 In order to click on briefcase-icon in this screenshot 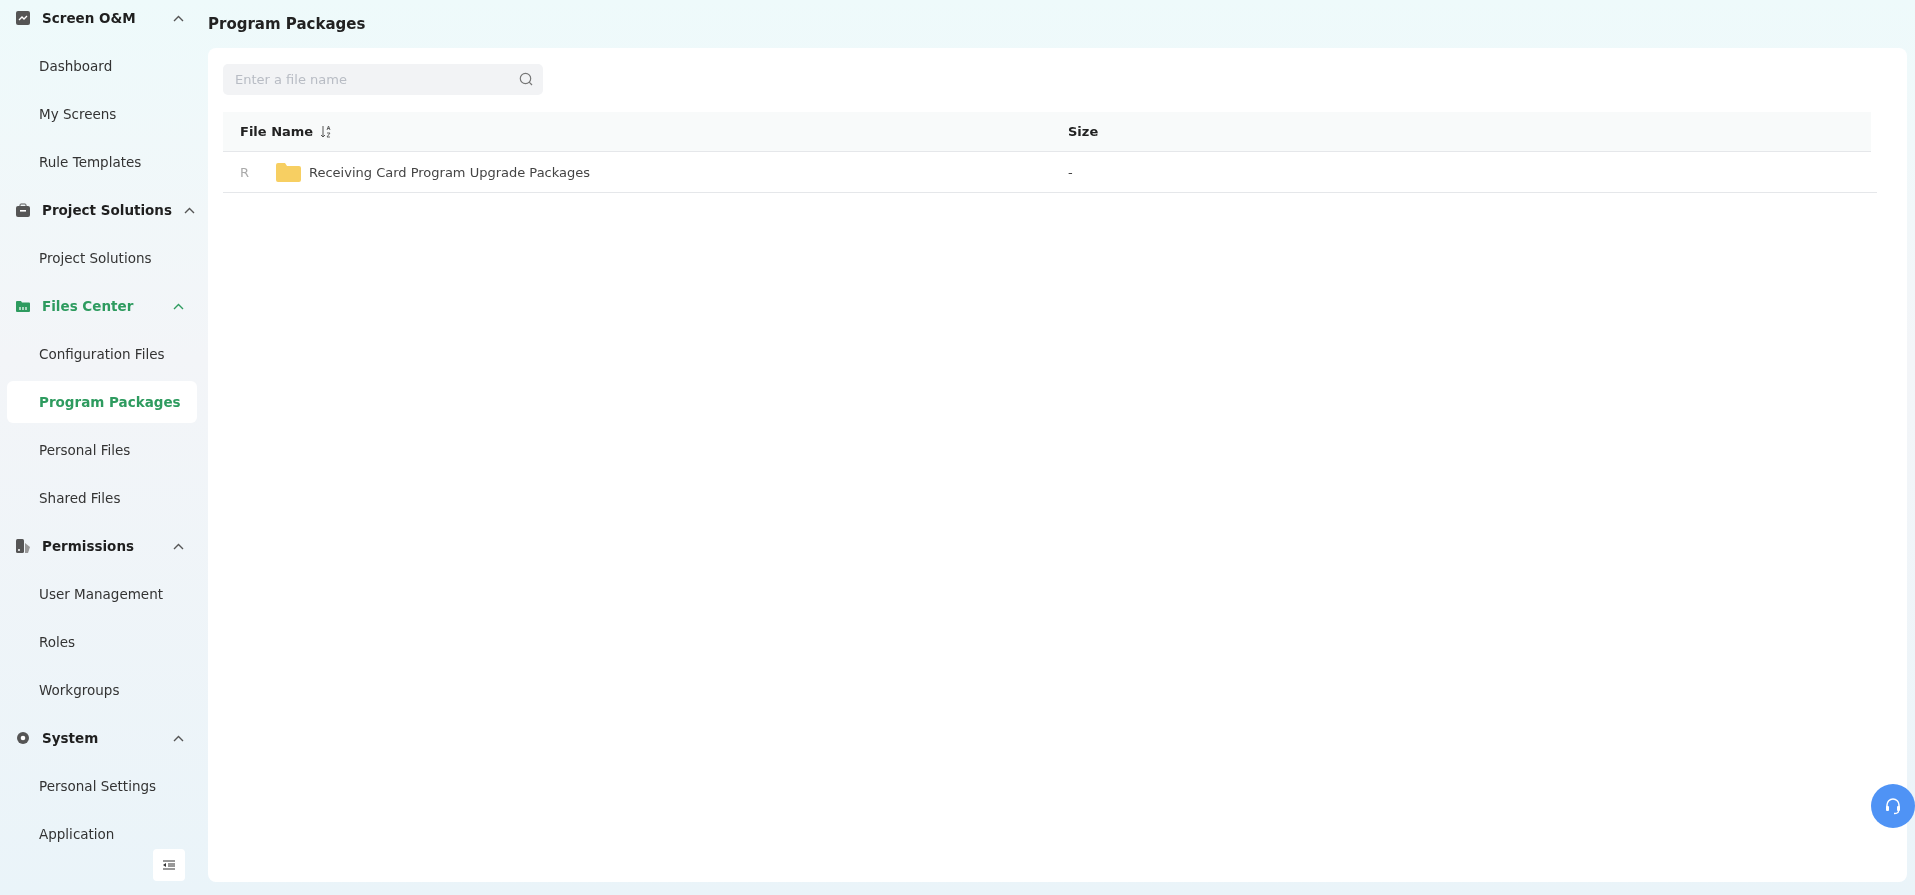, I will do `click(23, 210)`.